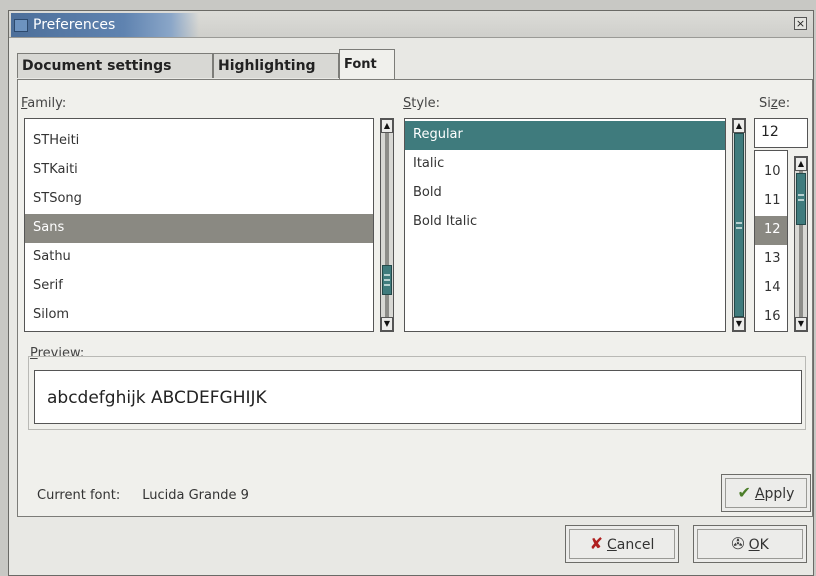  Describe the element at coordinates (781, 133) in the screenshot. I see `size-input: 12` at that location.